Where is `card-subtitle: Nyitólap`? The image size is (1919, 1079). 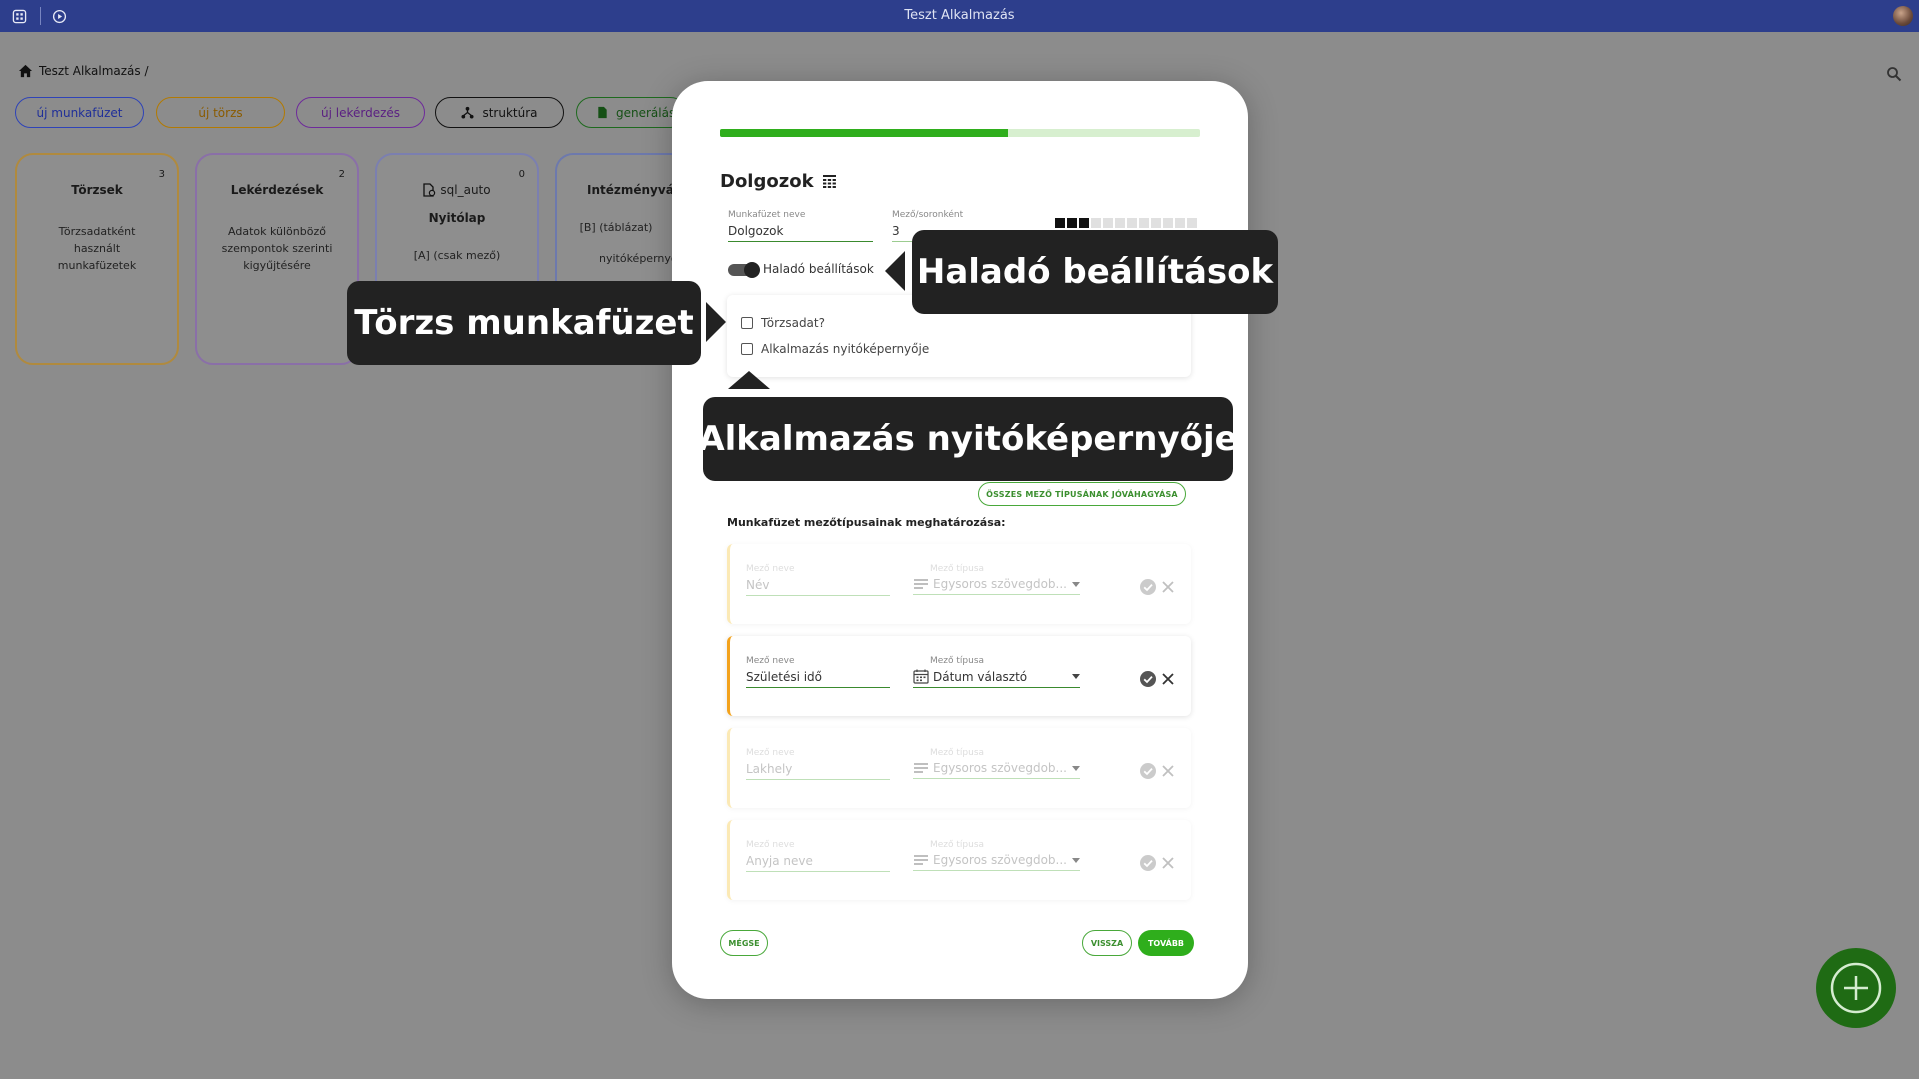
card-subtitle: Nyitólap is located at coordinates (457, 218).